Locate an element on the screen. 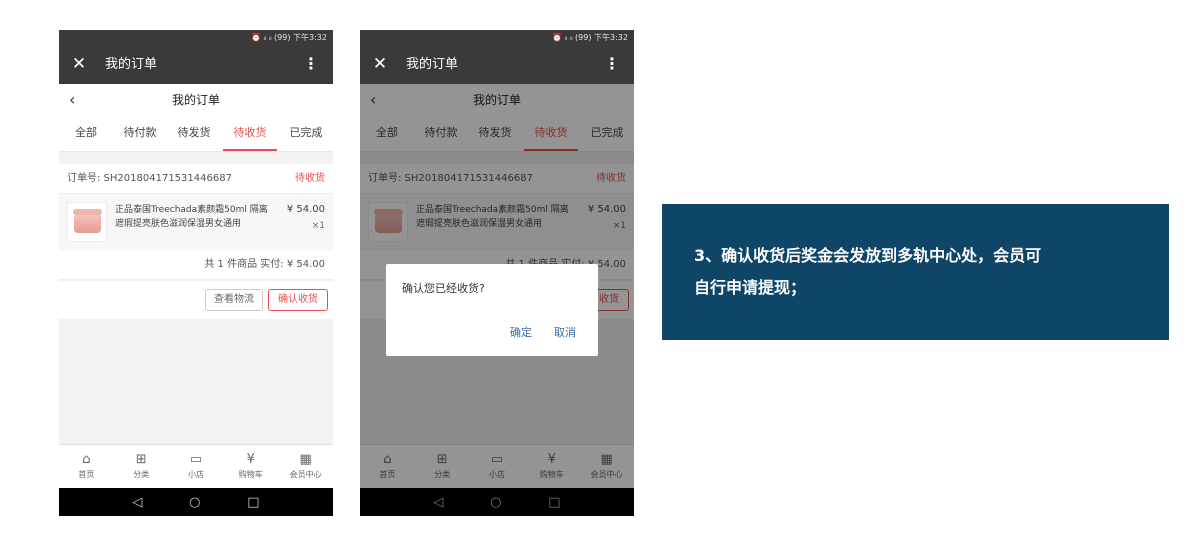 The height and width of the screenshot is (540, 1200). tabbar-item-category: ⊞ 分类 is located at coordinates (141, 466).